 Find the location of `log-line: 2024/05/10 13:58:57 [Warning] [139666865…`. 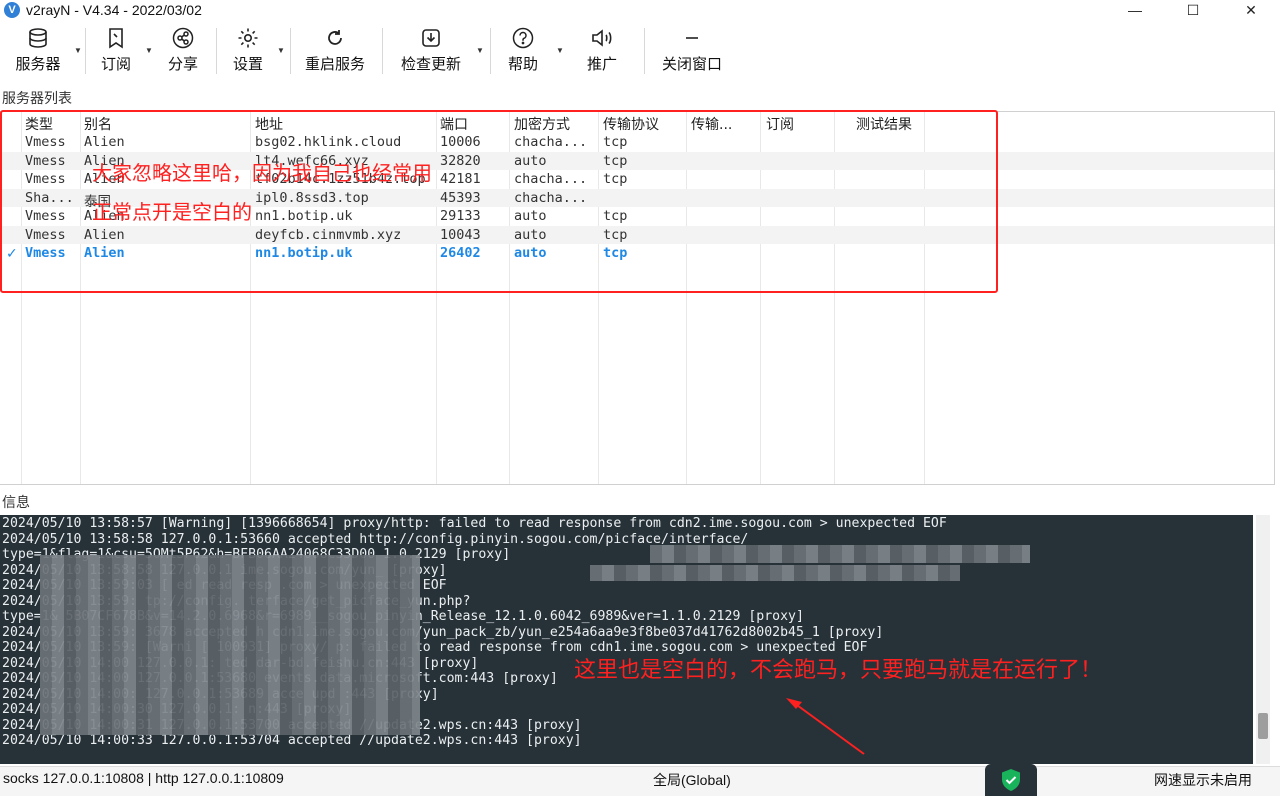

log-line: 2024/05/10 13:58:57 [Warning] [139666865… is located at coordinates (474, 523).